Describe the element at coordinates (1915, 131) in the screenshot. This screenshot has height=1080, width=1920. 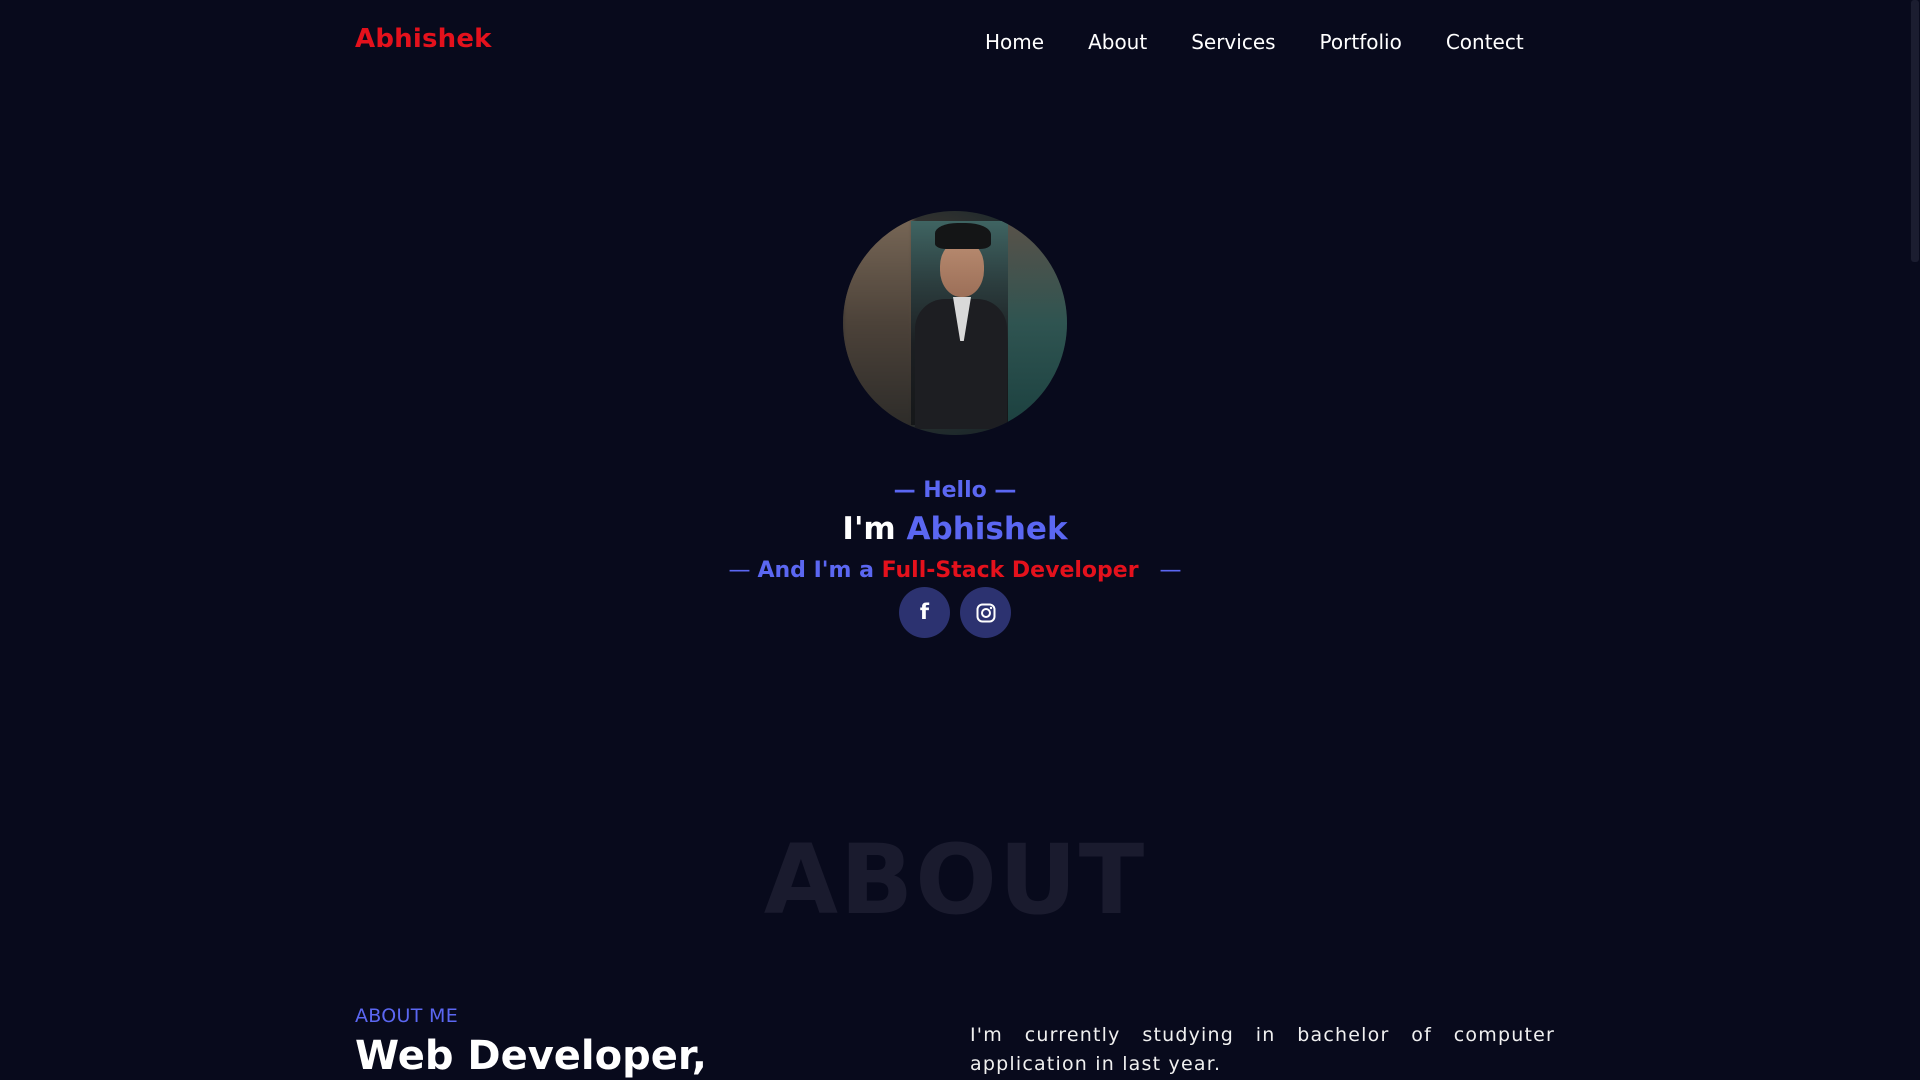
I see `scrollbar-thumb` at that location.